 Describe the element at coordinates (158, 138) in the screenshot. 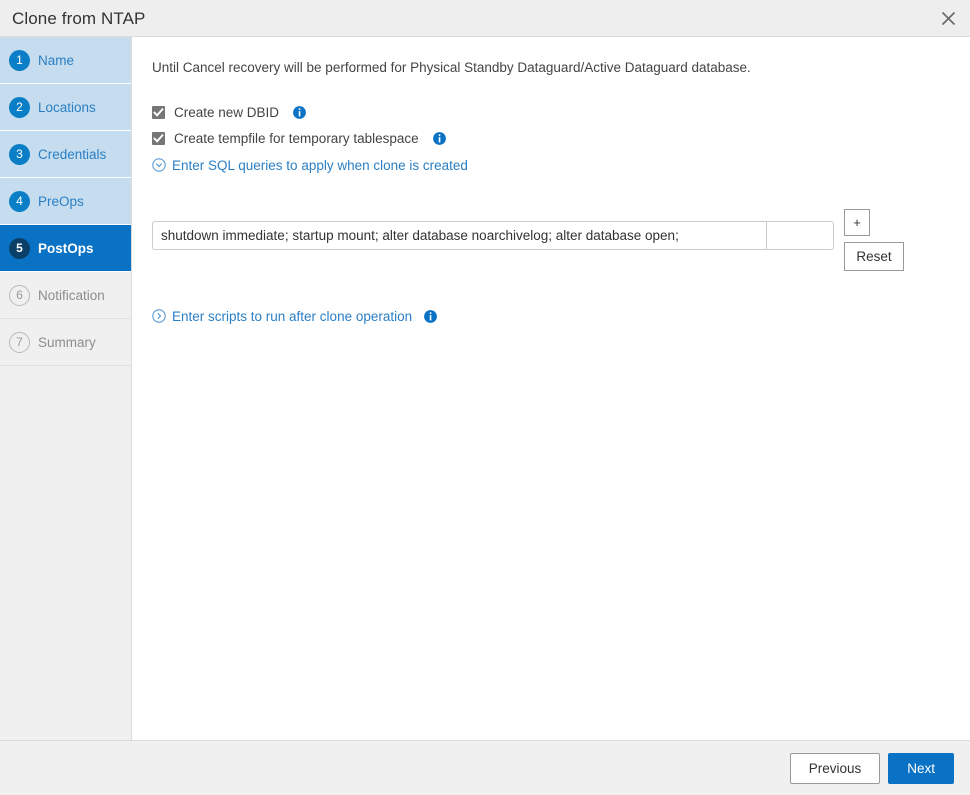

I see `create-tempfile-checkbox` at that location.